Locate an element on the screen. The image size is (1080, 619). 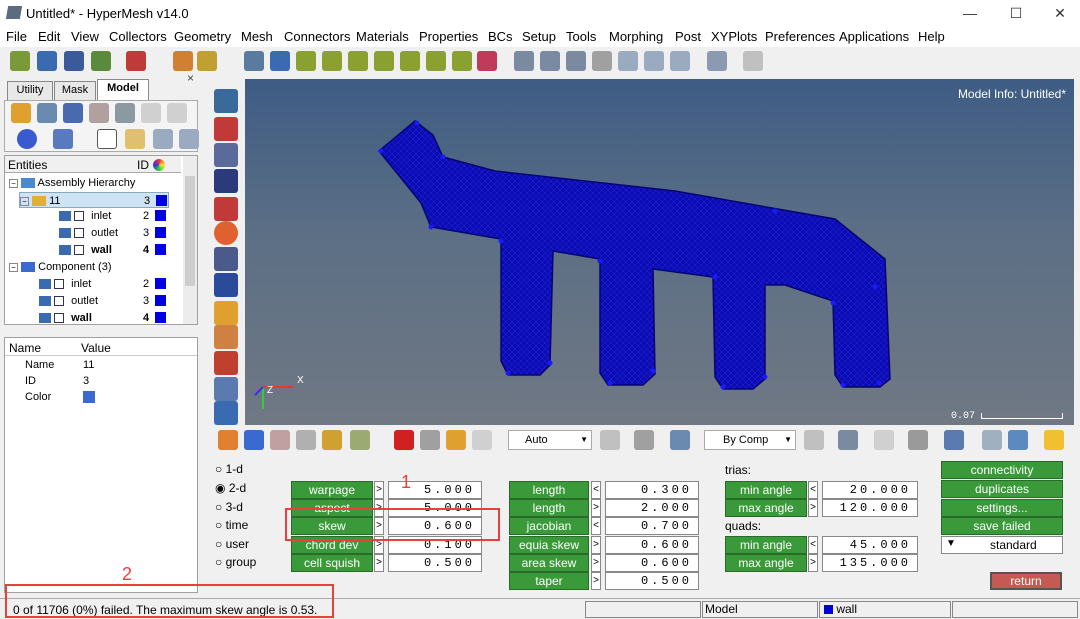
length-min-value: 0.300 is located at coordinates (652, 490).